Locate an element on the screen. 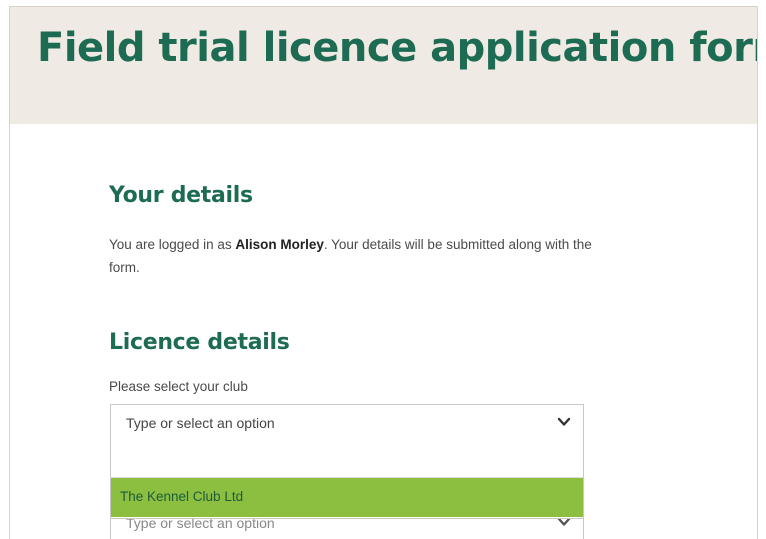  chevron-down-icon is located at coordinates (564, 422).